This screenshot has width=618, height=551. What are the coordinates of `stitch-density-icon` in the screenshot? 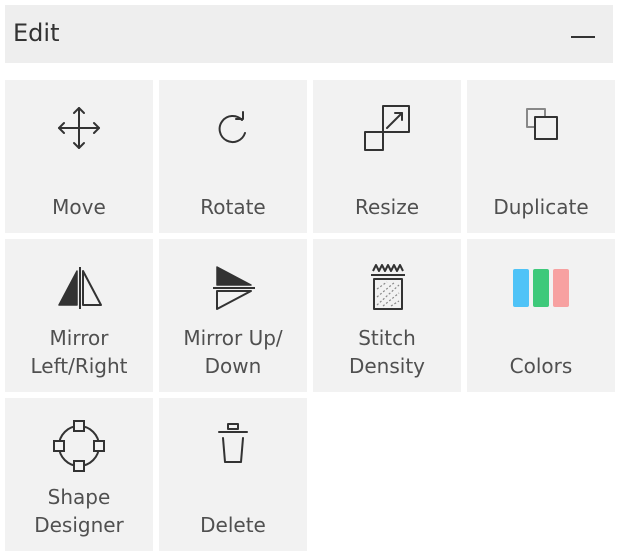 It's located at (387, 287).